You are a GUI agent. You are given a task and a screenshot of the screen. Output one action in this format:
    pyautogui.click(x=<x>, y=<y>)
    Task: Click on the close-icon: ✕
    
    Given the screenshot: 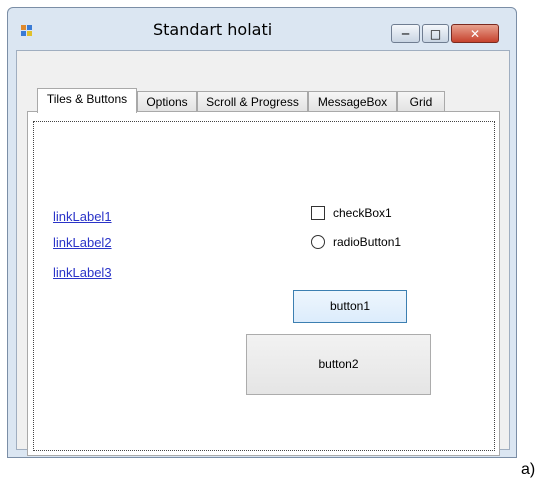 What is the action you would take?
    pyautogui.click(x=475, y=34)
    